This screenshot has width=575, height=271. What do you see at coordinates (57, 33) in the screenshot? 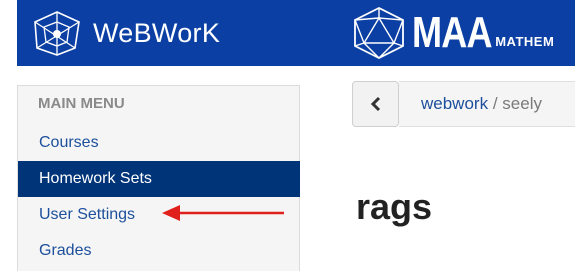
I see `spider-web-logo-icon` at bounding box center [57, 33].